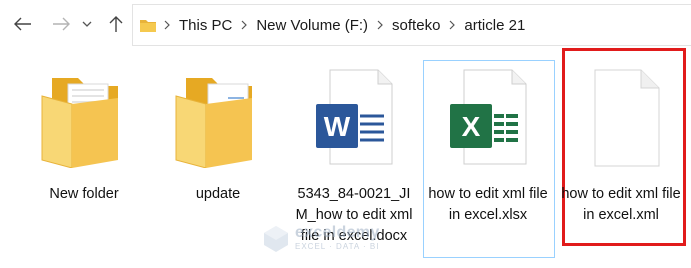 The image size is (691, 268). Describe the element at coordinates (337, 126) in the screenshot. I see `svg-text: W` at that location.